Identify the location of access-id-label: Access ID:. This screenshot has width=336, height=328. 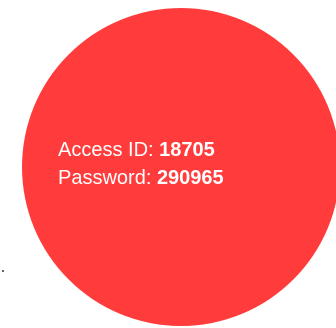
(106, 150).